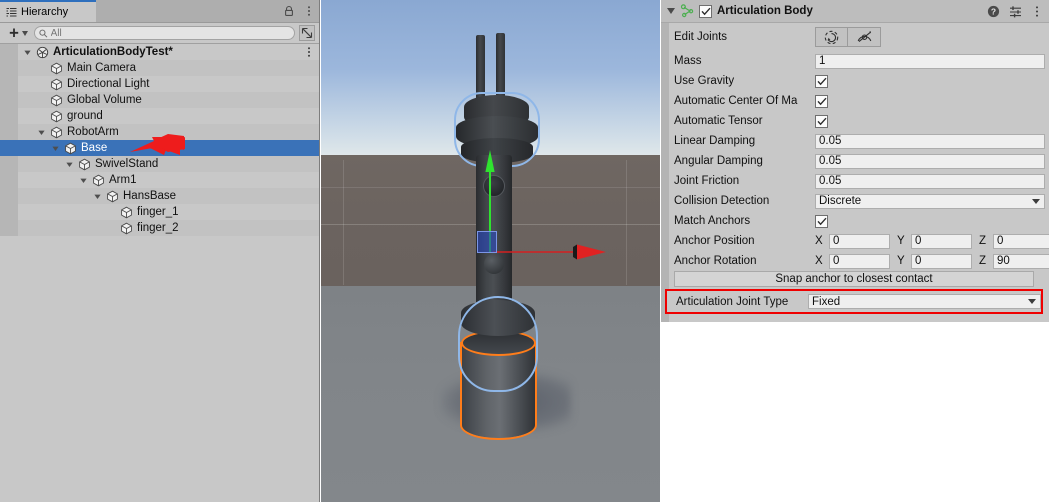 This screenshot has height=502, width=1049. Describe the element at coordinates (705, 11) in the screenshot. I see `component-enabled-checkbox` at that location.